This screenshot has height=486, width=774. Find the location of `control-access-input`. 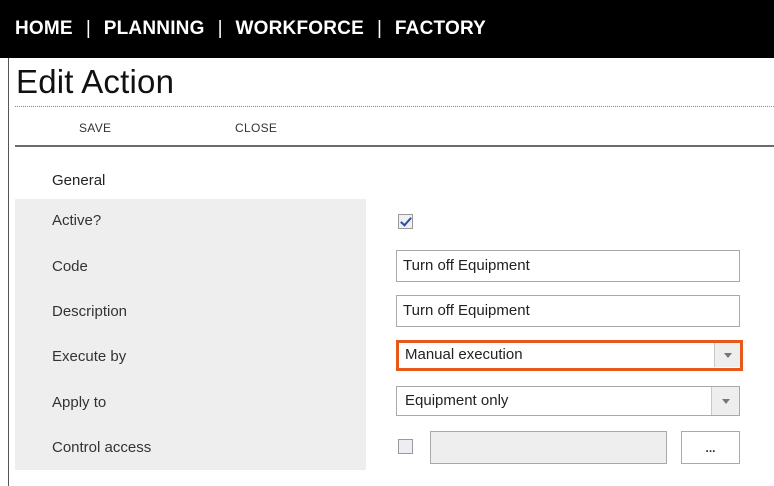

control-access-input is located at coordinates (548, 447).